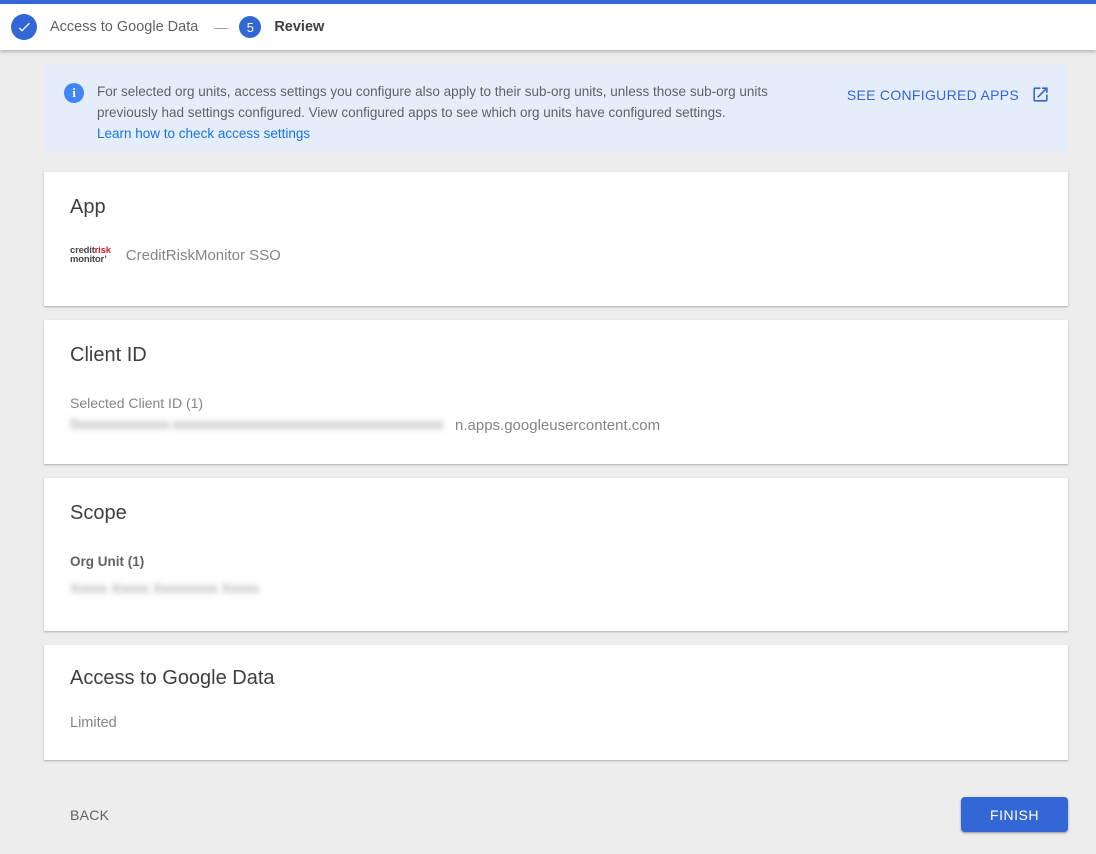 This screenshot has width=1096, height=854. Describe the element at coordinates (203, 255) in the screenshot. I see `app-name: CreditRiskMonitor SSO` at that location.